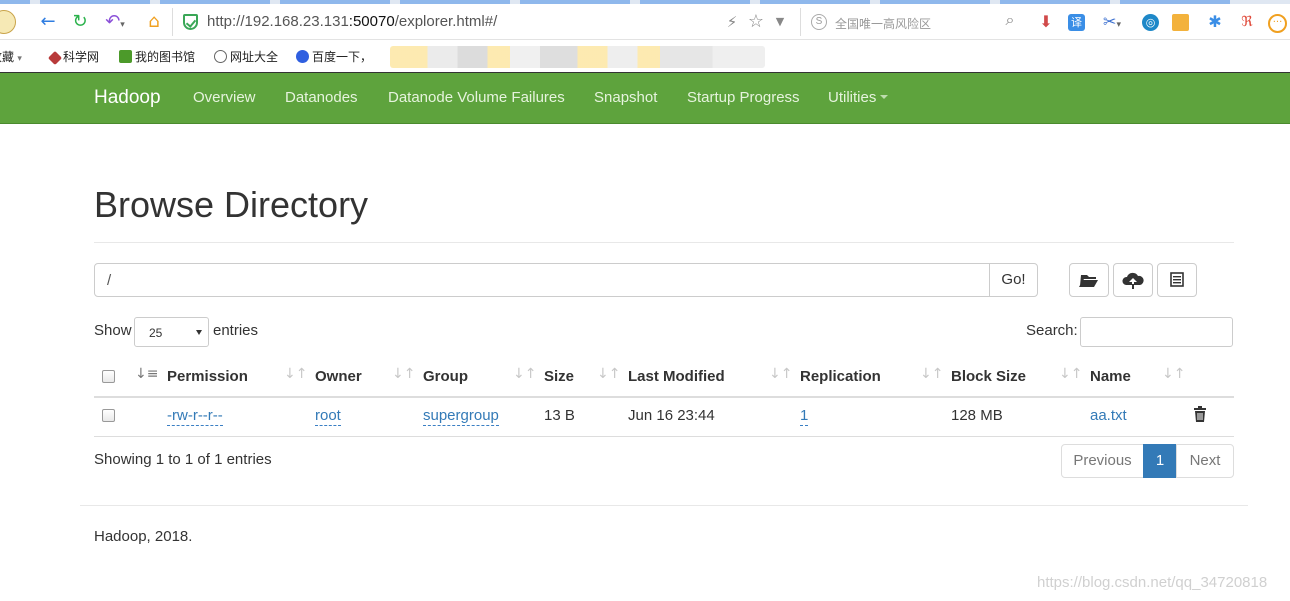  Describe the element at coordinates (1150, 22) in the screenshot. I see `ext-search-icon: ◎` at that location.